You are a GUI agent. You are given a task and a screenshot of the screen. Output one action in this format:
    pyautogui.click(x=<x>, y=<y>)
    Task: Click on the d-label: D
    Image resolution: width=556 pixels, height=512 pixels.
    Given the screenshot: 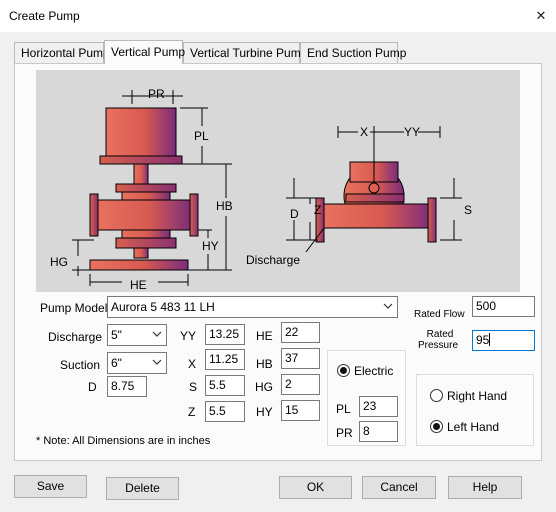 What is the action you would take?
    pyautogui.click(x=92, y=387)
    